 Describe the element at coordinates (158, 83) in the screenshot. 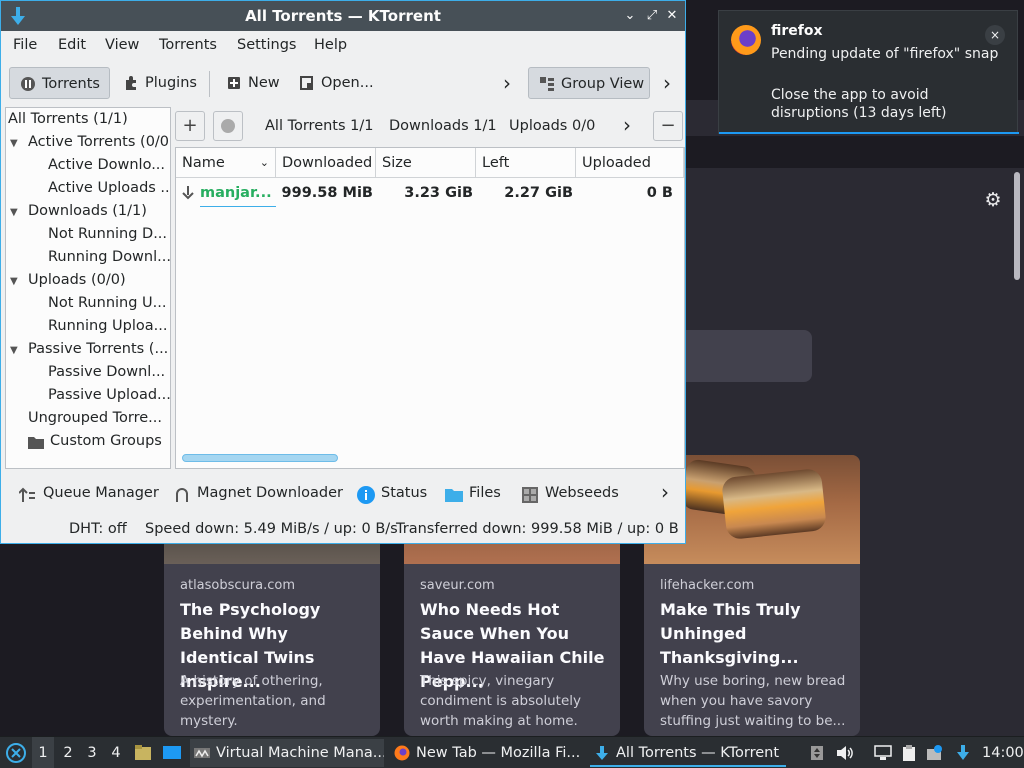

I see `plugins-button: Plugins` at that location.